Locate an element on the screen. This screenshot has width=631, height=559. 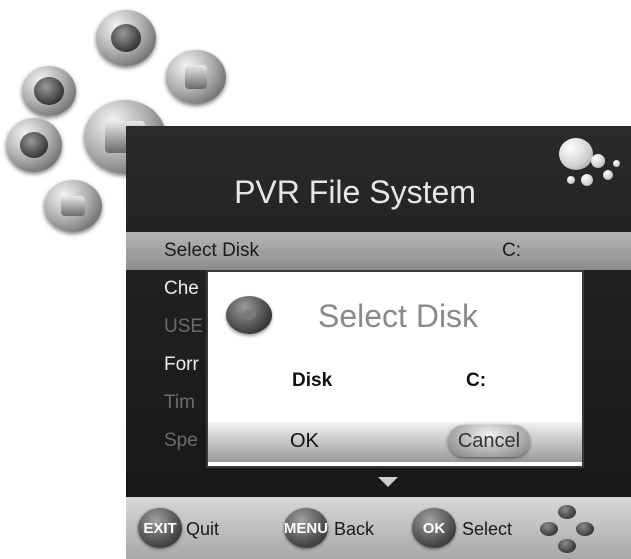
select-label: Select is located at coordinates (487, 529).